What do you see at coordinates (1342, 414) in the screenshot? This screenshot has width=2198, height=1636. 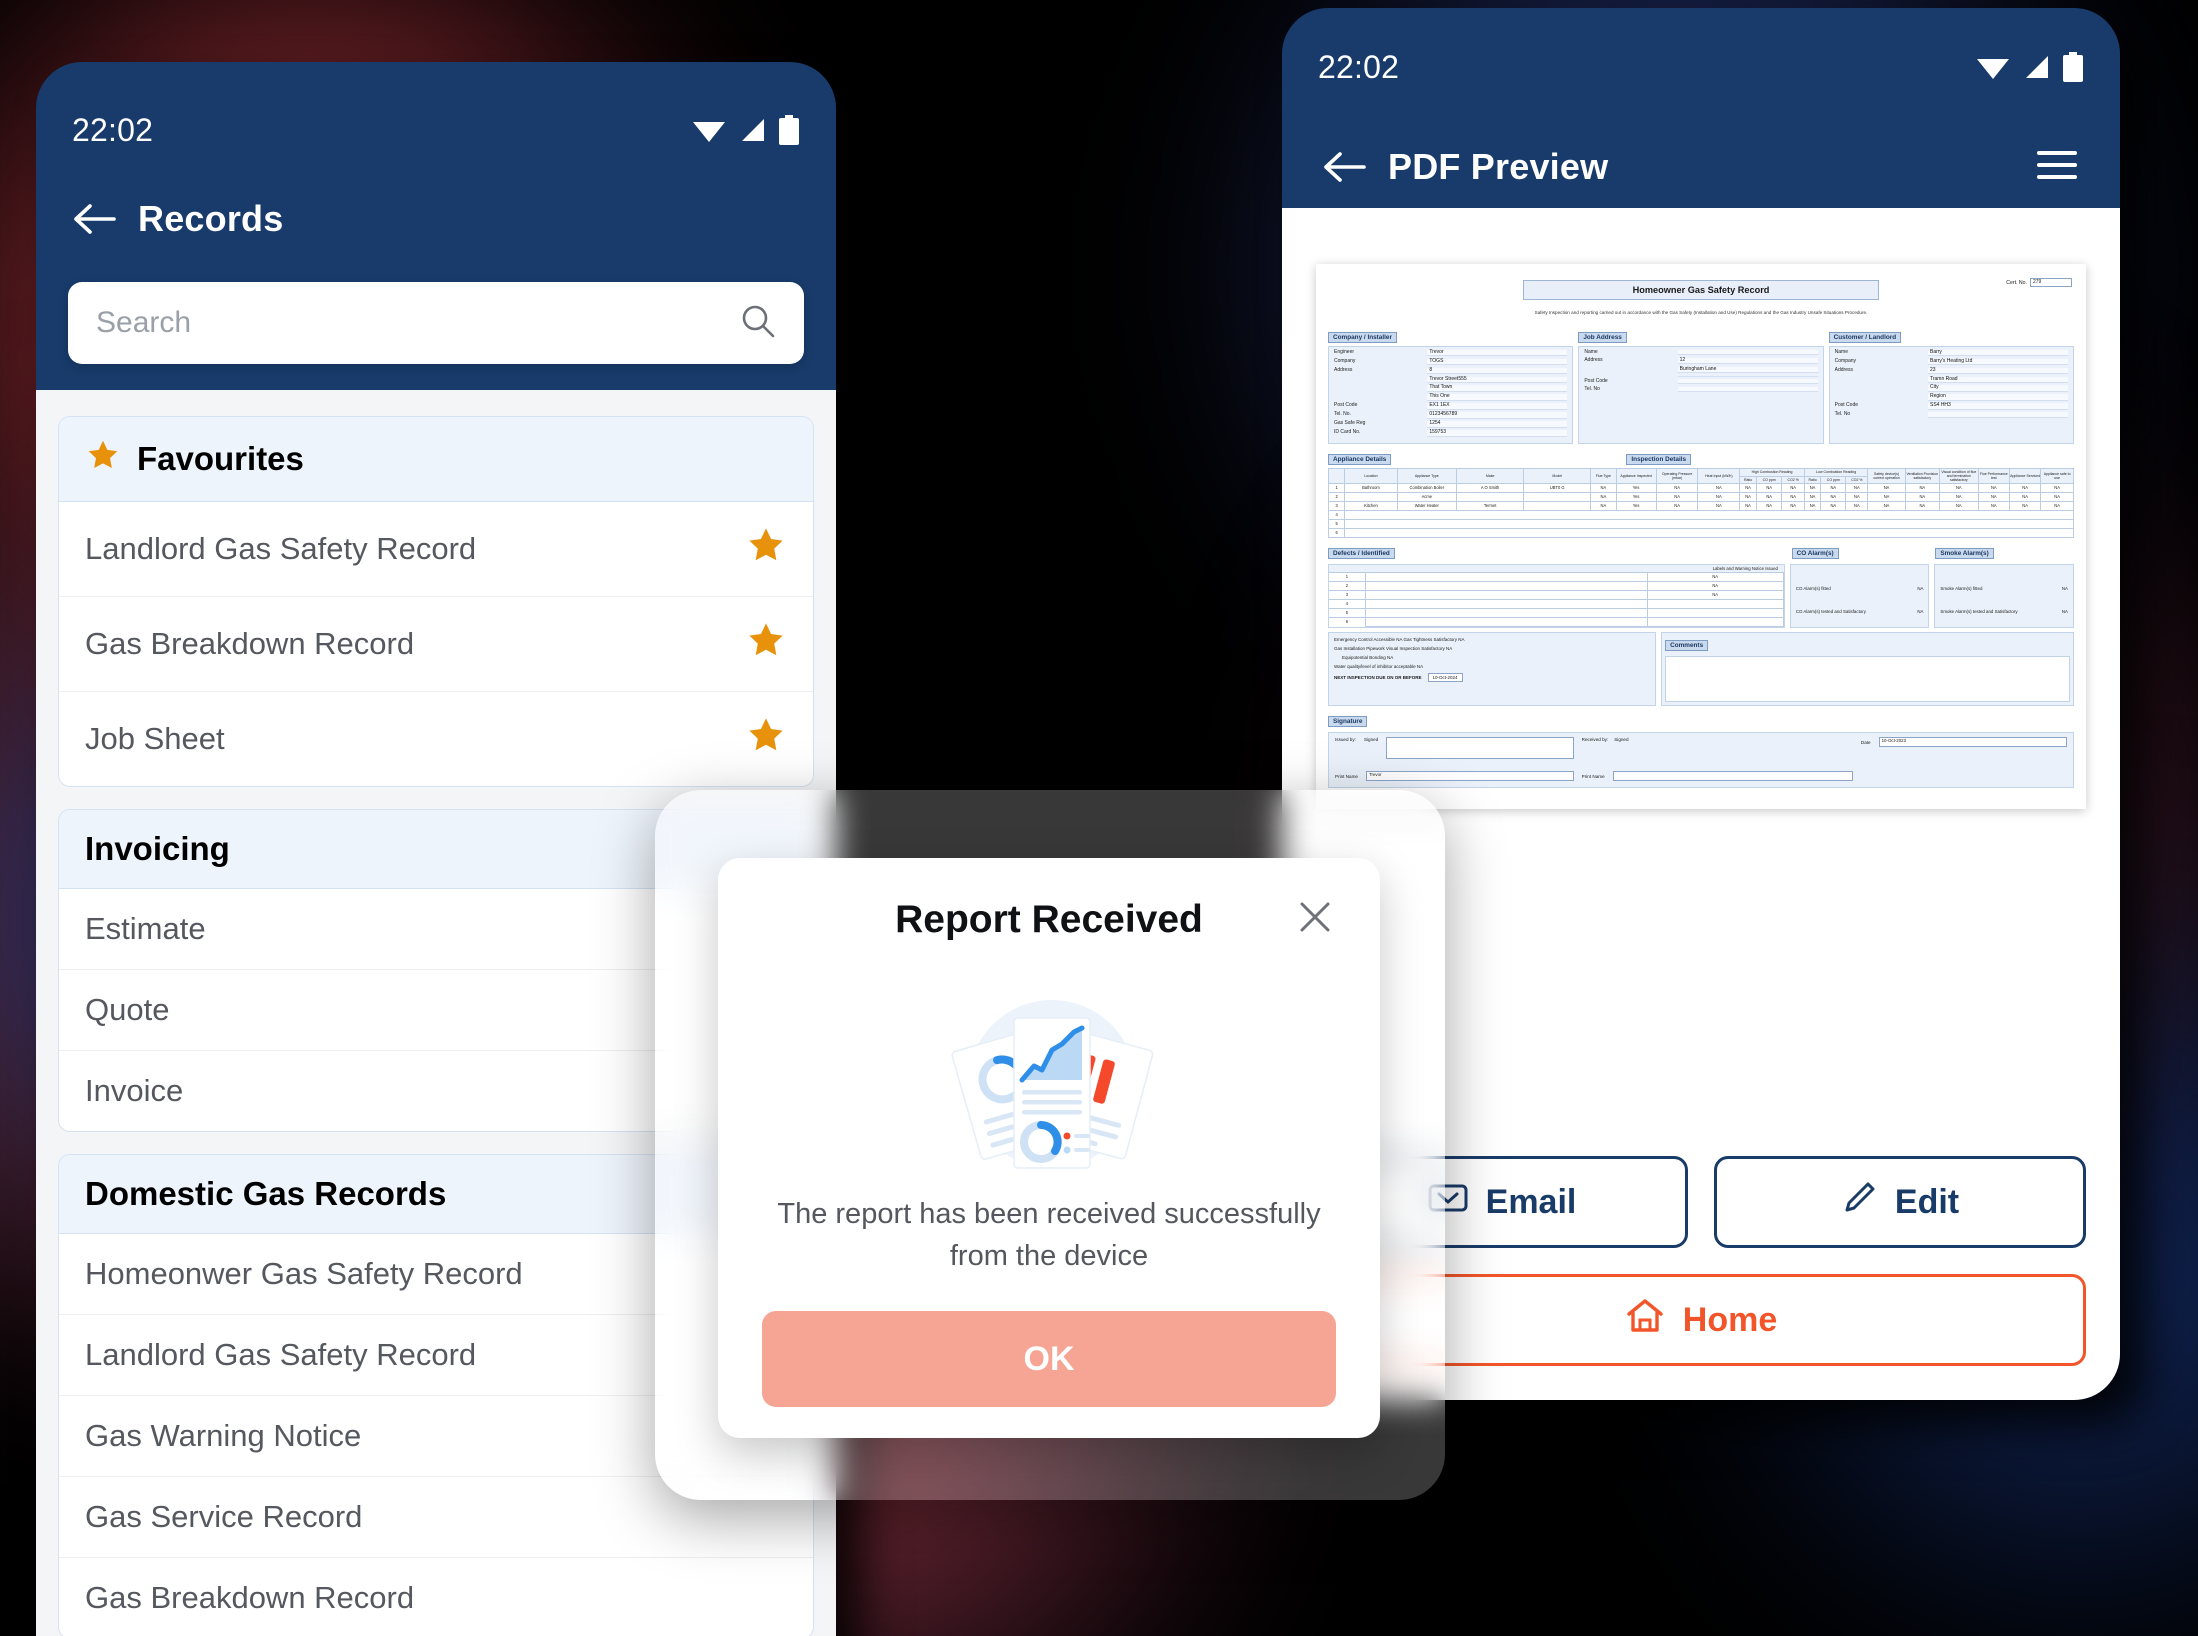 I see `field-key: Tel. No.` at bounding box center [1342, 414].